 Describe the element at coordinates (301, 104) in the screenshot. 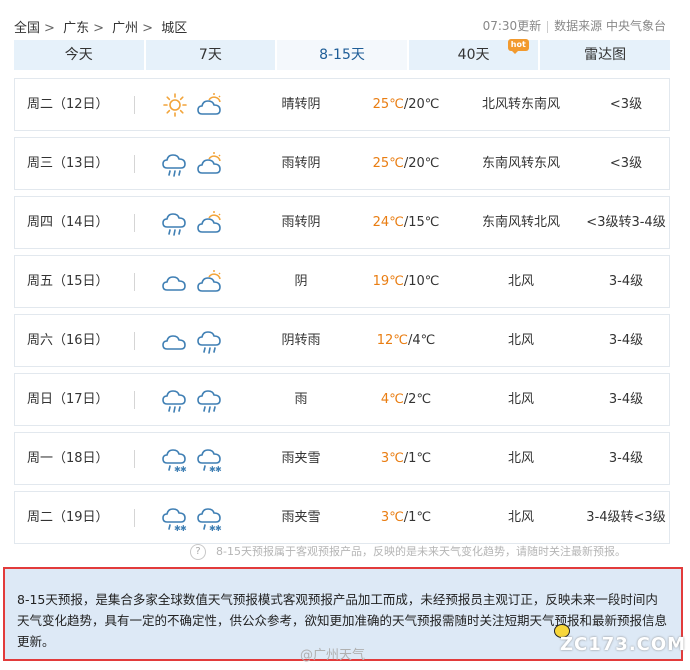

I see `weather-description: 晴转阴` at that location.